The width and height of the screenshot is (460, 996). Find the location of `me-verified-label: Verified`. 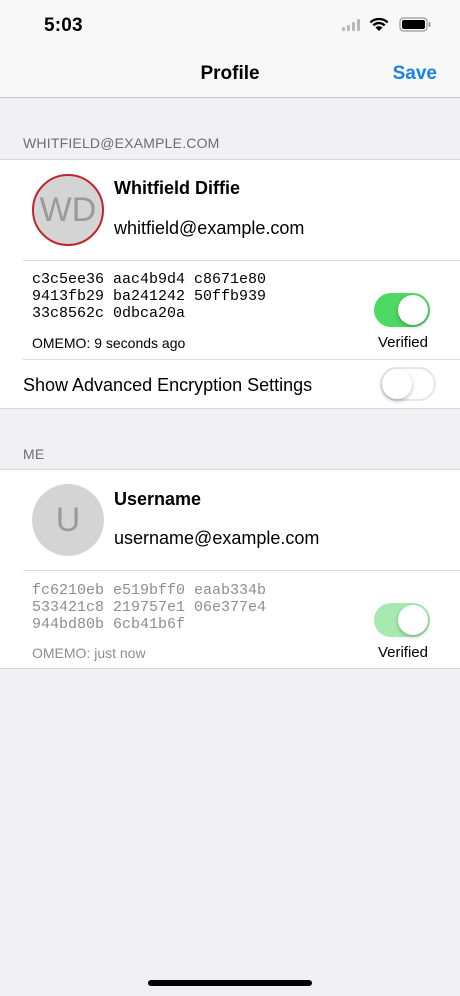

me-verified-label: Verified is located at coordinates (402, 652).